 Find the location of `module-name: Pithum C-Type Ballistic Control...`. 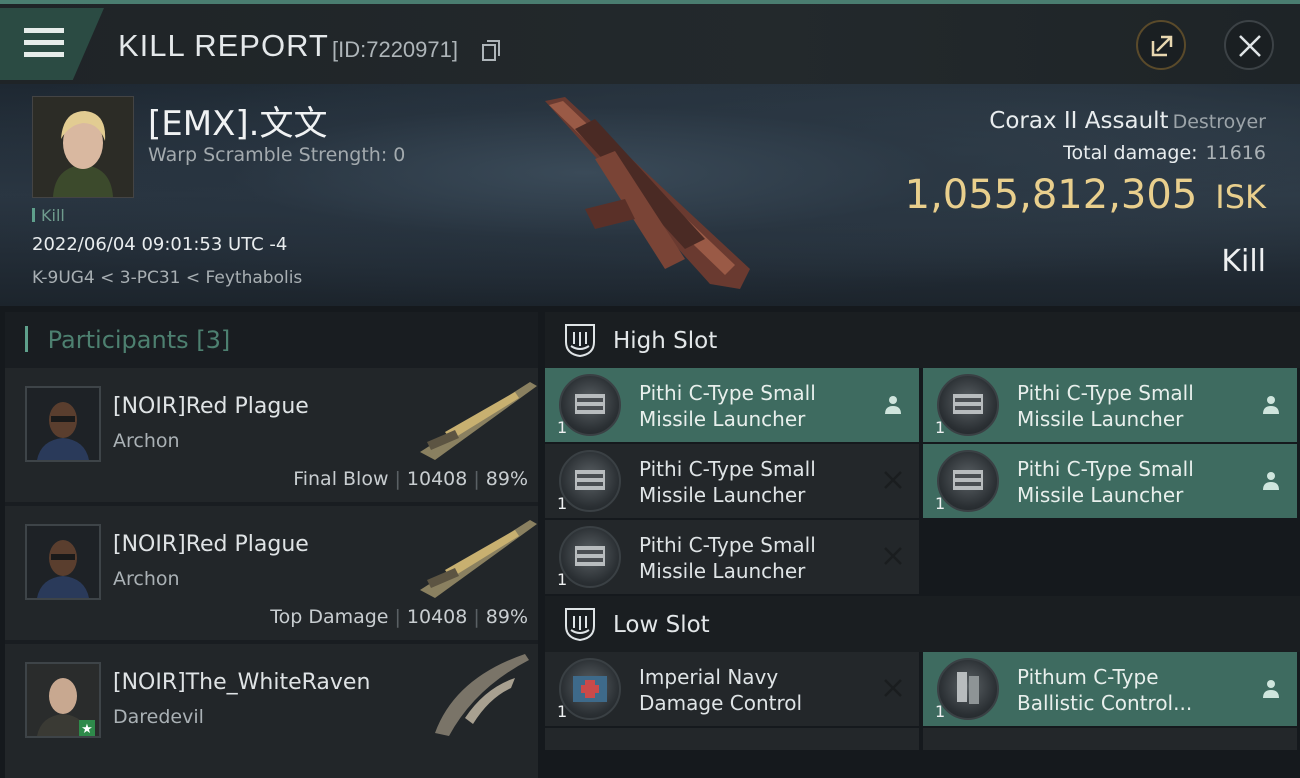

module-name: Pithum C-Type Ballistic Control... is located at coordinates (1104, 690).